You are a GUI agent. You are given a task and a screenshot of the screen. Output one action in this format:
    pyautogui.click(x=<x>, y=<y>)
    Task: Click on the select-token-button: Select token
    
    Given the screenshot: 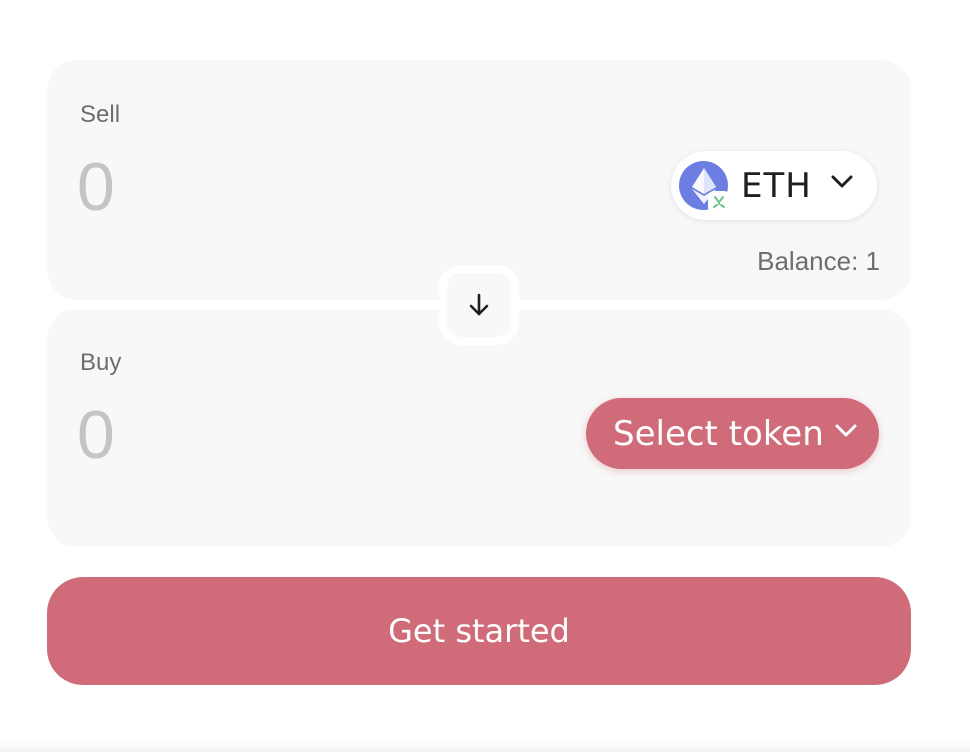 What is the action you would take?
    pyautogui.click(x=732, y=433)
    